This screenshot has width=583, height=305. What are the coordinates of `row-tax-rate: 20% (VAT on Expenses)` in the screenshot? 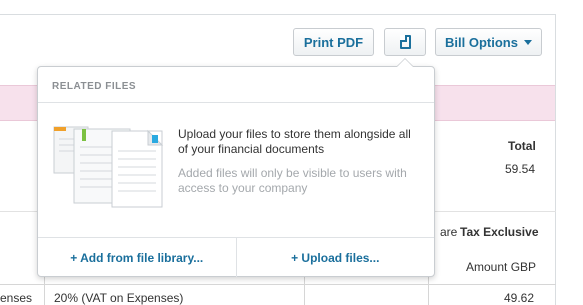 It's located at (119, 298).